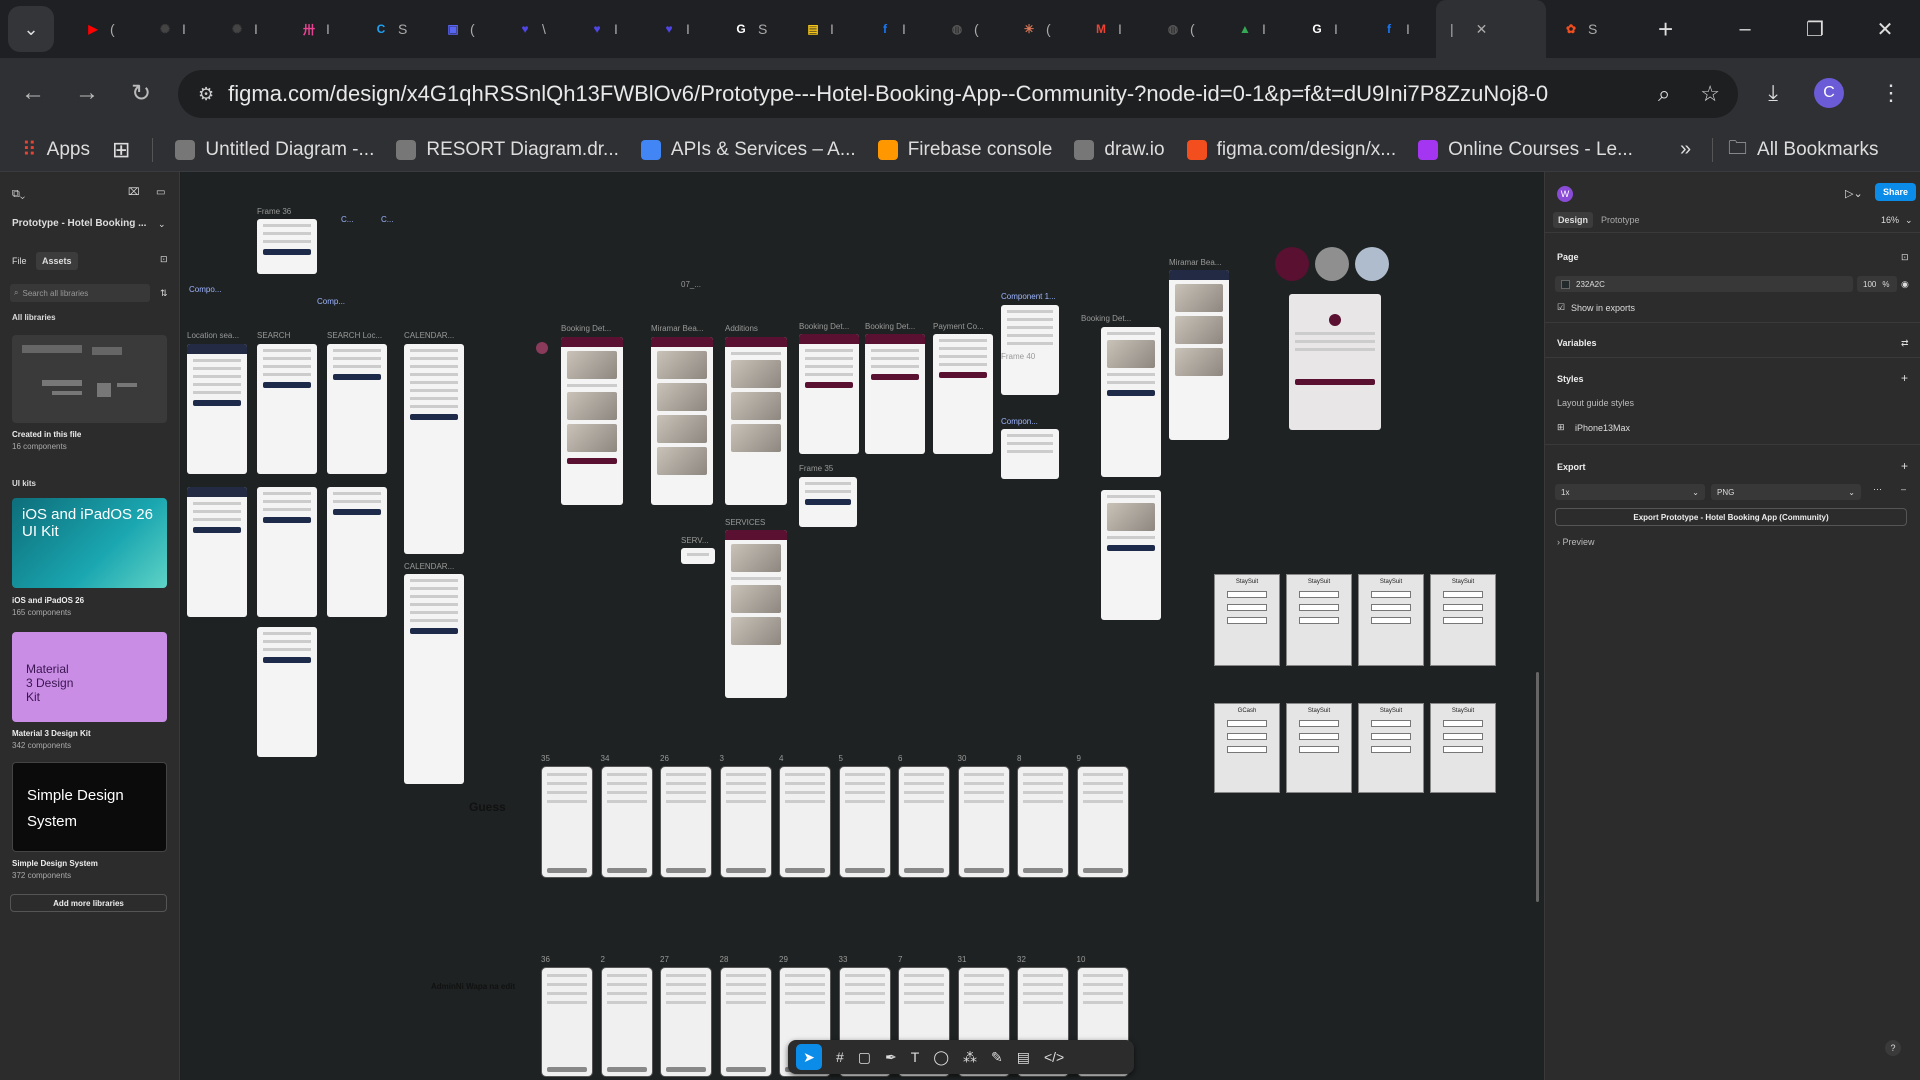 The height and width of the screenshot is (1080, 1920). What do you see at coordinates (997, 1057) in the screenshot?
I see `draw-mode-icon: ✎` at bounding box center [997, 1057].